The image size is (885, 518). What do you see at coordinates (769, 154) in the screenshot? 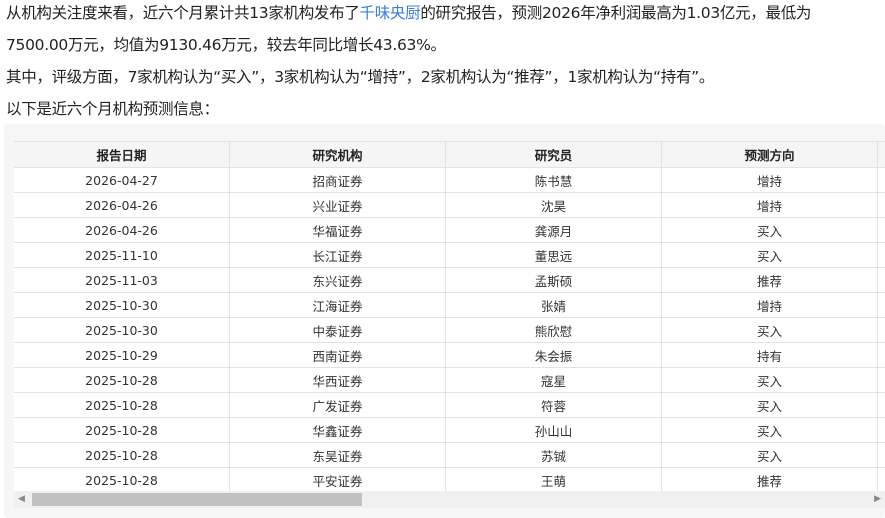
I see `column-header: 预测方向` at bounding box center [769, 154].